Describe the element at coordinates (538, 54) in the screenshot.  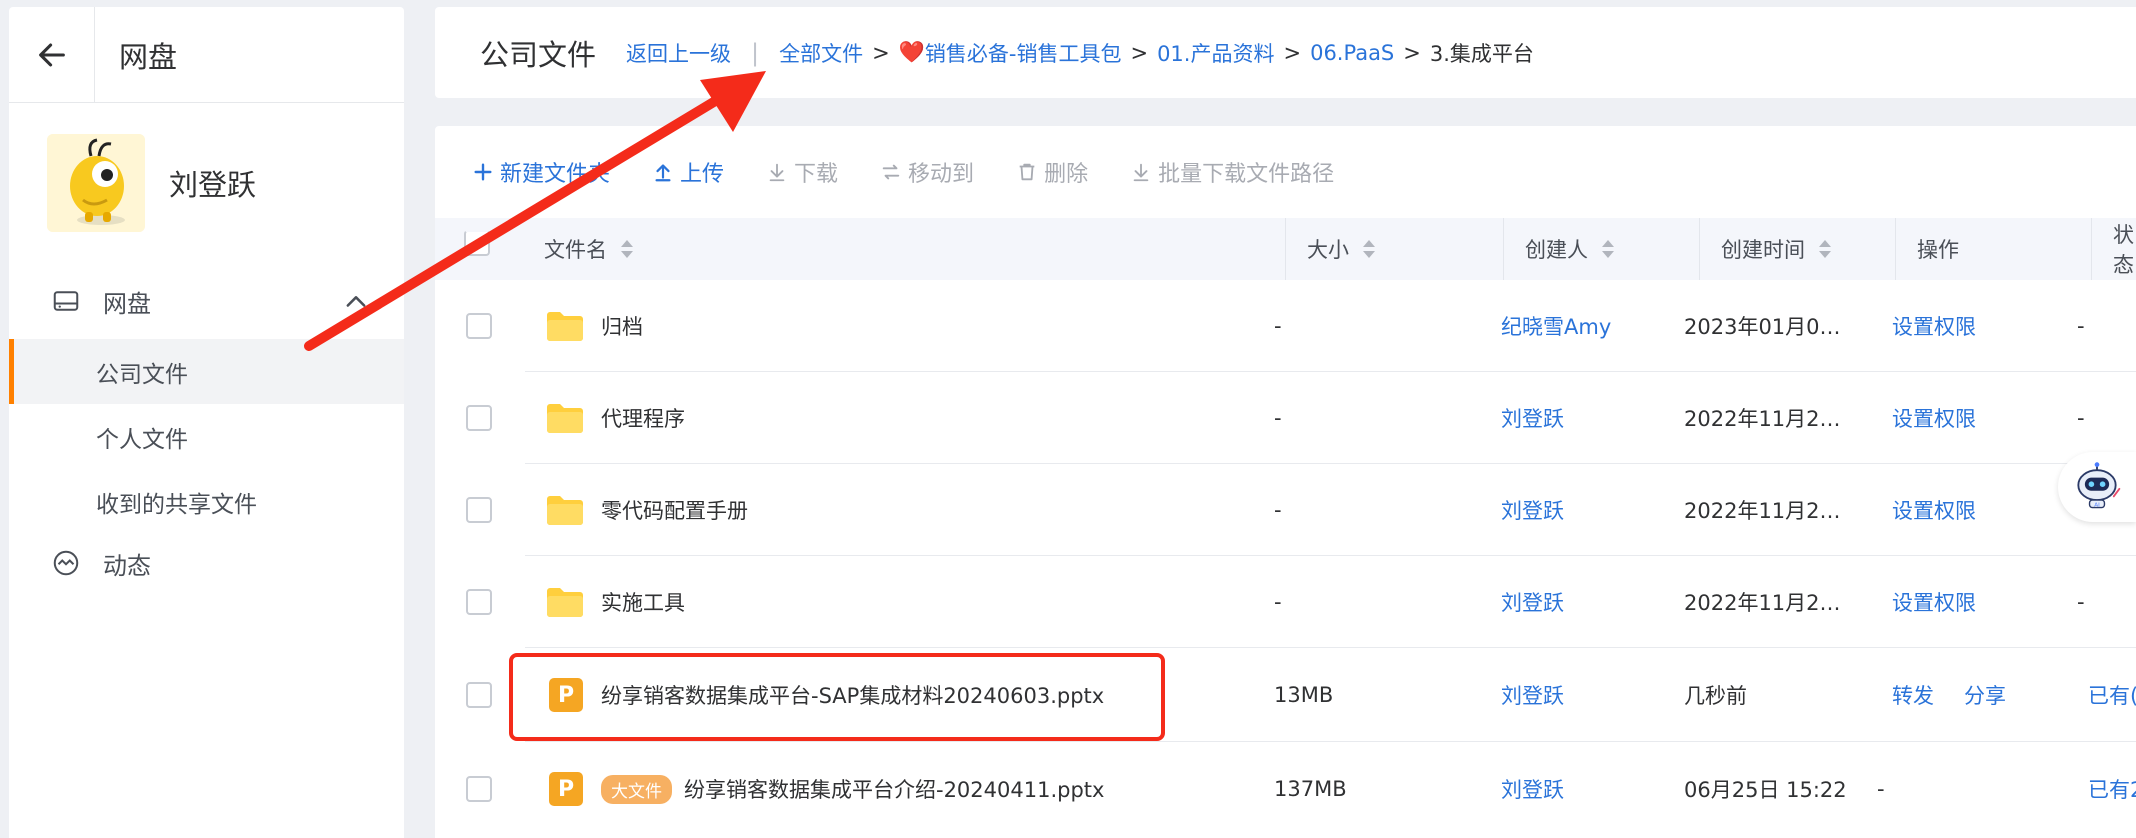
I see `page-title: 公司文件` at that location.